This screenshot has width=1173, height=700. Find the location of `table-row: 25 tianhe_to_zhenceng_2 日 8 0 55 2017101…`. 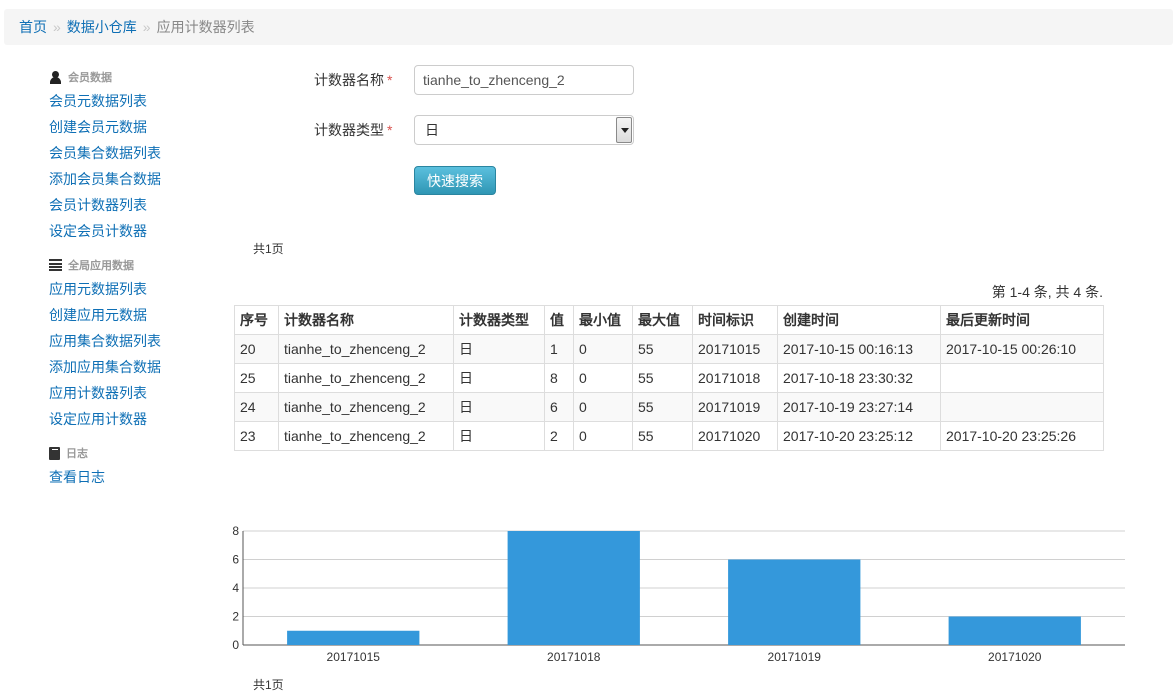

table-row: 25 tianhe_to_zhenceng_2 日 8 0 55 2017101… is located at coordinates (669, 378).